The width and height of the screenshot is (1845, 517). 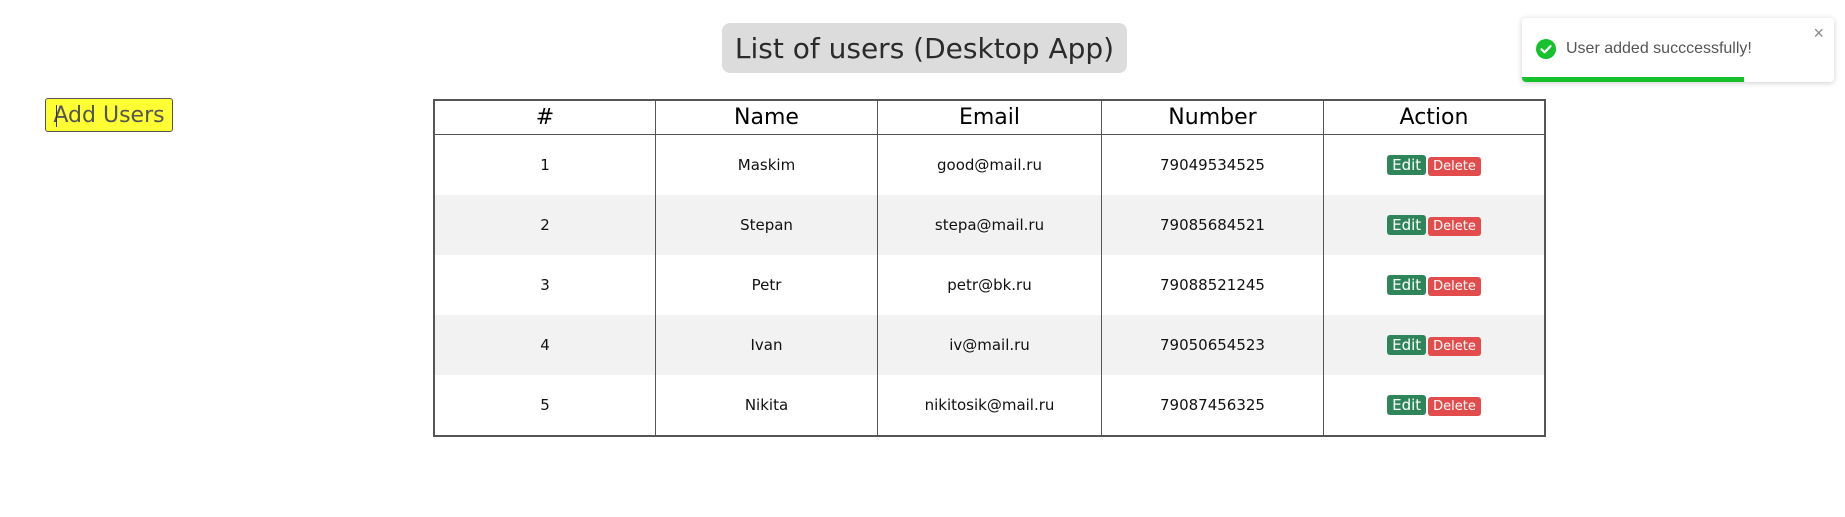 What do you see at coordinates (766, 164) in the screenshot?
I see `cell-name: Maskim` at bounding box center [766, 164].